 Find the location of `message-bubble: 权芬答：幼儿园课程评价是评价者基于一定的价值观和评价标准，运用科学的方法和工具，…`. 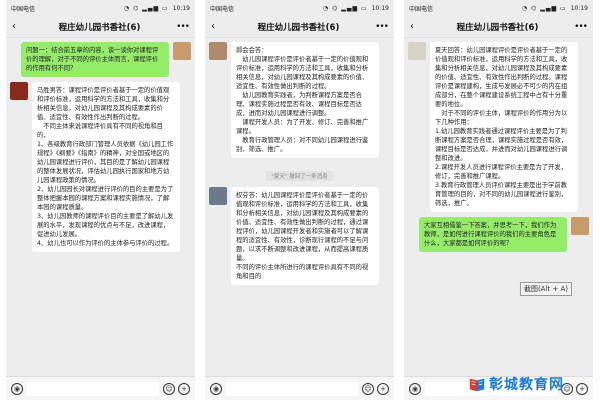

message-bubble: 权芬答：幼儿园课程评价是评价者基于一定的价值观和评价标准，运用科学的方法和工具，… is located at coordinates (305, 236).